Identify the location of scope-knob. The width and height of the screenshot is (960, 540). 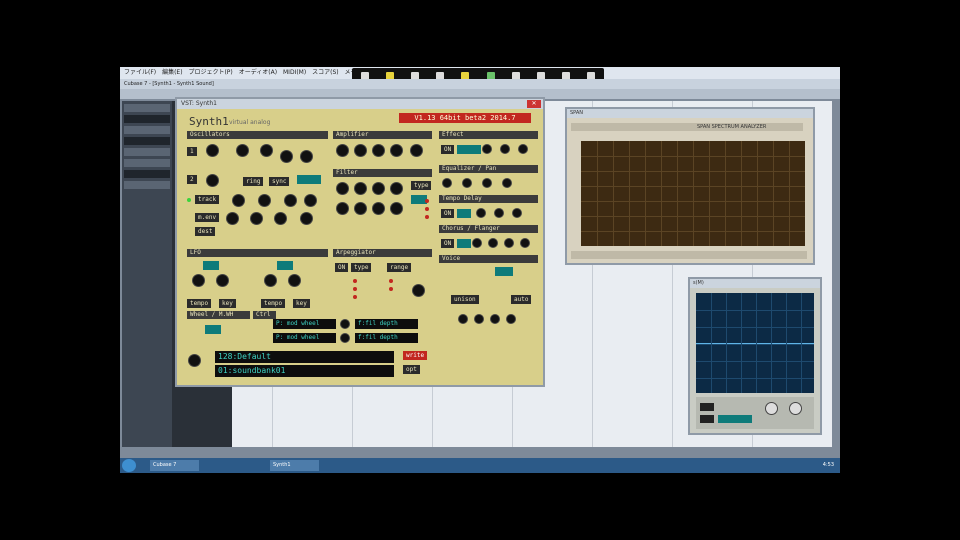
(771, 408).